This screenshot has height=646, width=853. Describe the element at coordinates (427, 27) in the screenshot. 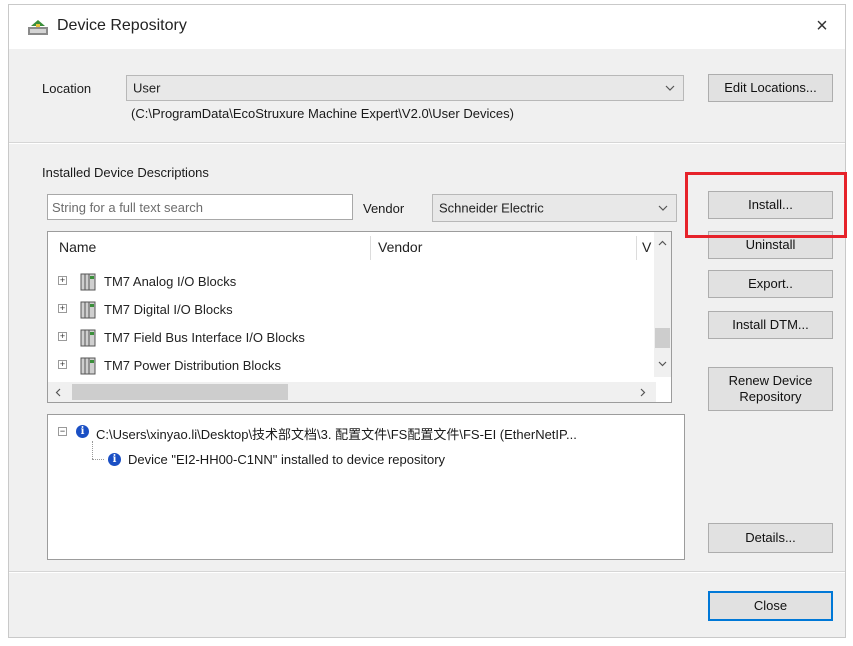

I see `title-bar: Device Repository ×` at that location.